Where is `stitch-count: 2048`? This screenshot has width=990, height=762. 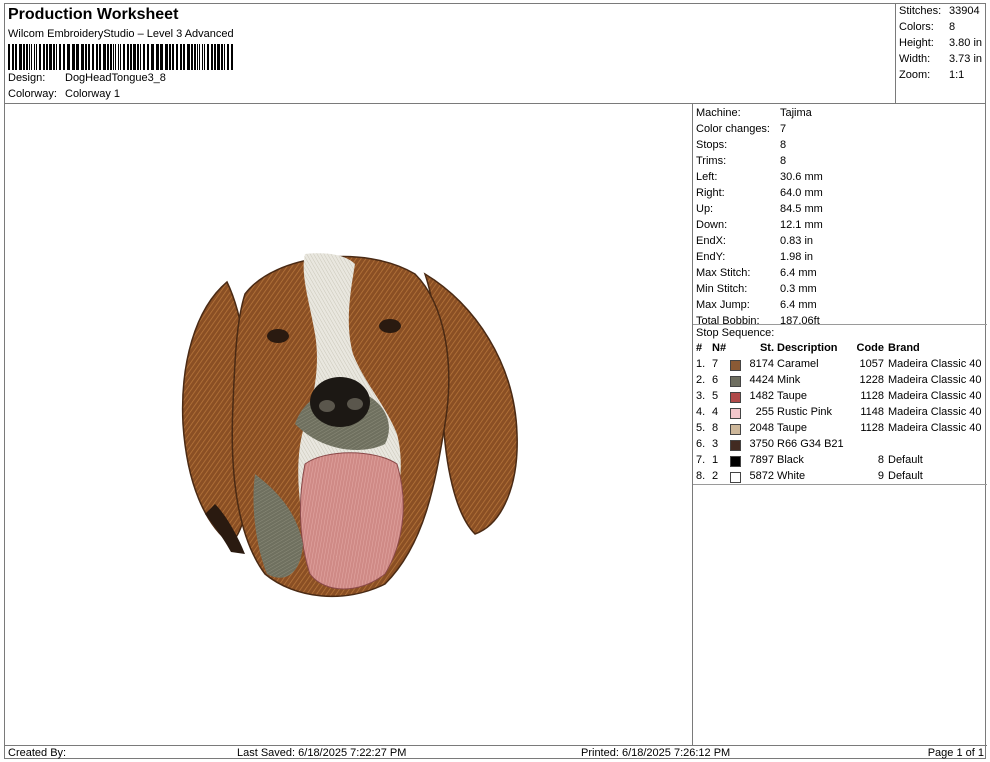
stitch-count: 2048 is located at coordinates (761, 428).